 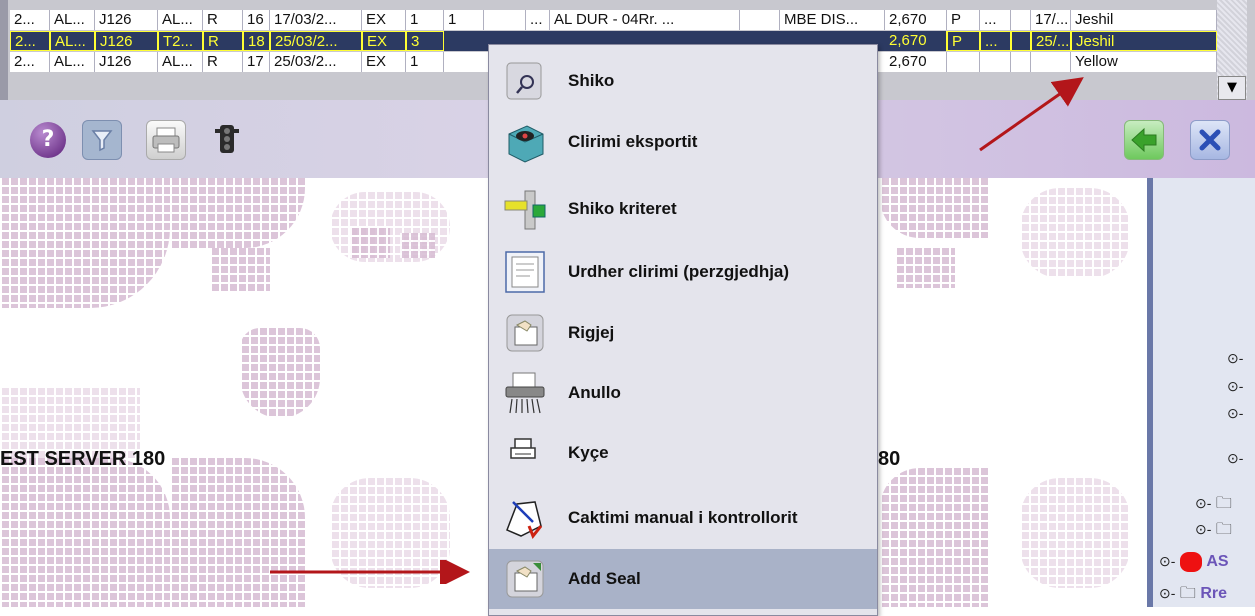 I want to click on lock-printer-icon, so click(x=525, y=453).